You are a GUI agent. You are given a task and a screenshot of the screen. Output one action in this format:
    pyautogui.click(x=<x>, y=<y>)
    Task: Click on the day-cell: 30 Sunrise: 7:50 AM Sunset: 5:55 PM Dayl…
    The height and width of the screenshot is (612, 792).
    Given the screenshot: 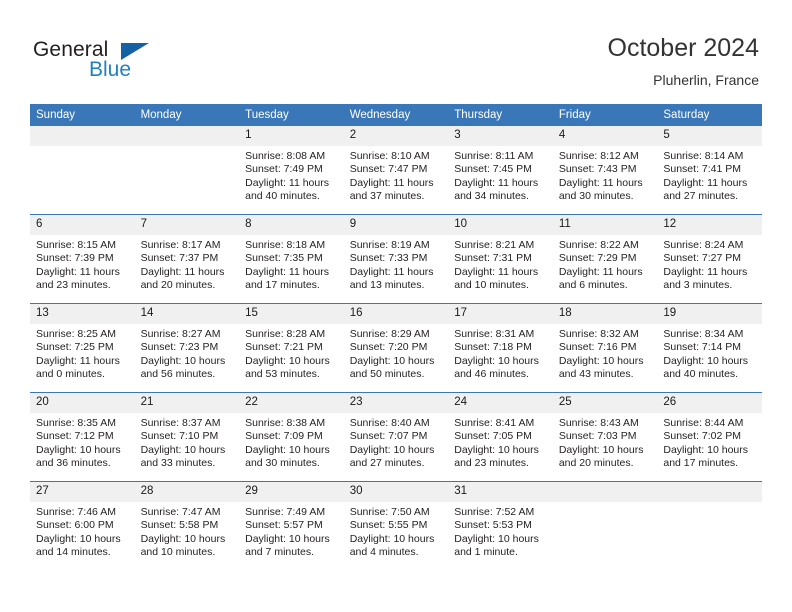 What is the action you would take?
    pyautogui.click(x=396, y=525)
    